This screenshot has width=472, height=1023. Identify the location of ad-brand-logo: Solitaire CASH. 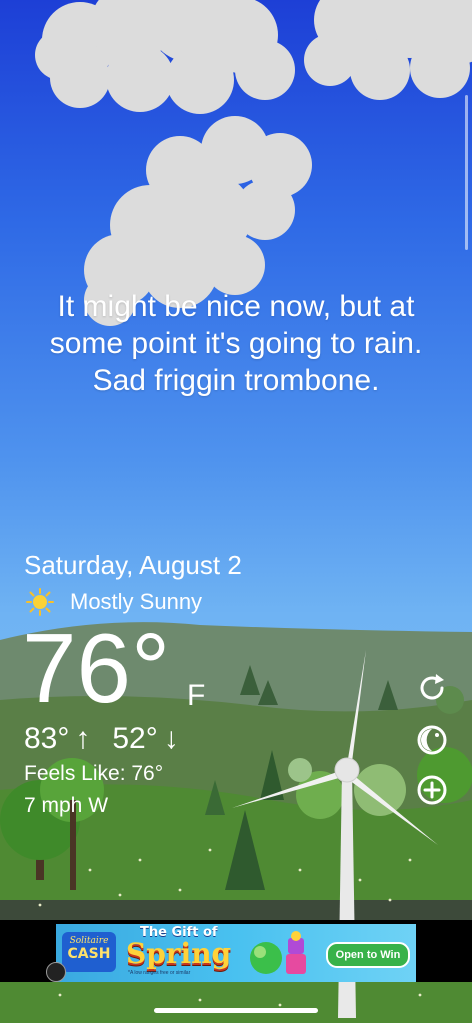
(89, 952).